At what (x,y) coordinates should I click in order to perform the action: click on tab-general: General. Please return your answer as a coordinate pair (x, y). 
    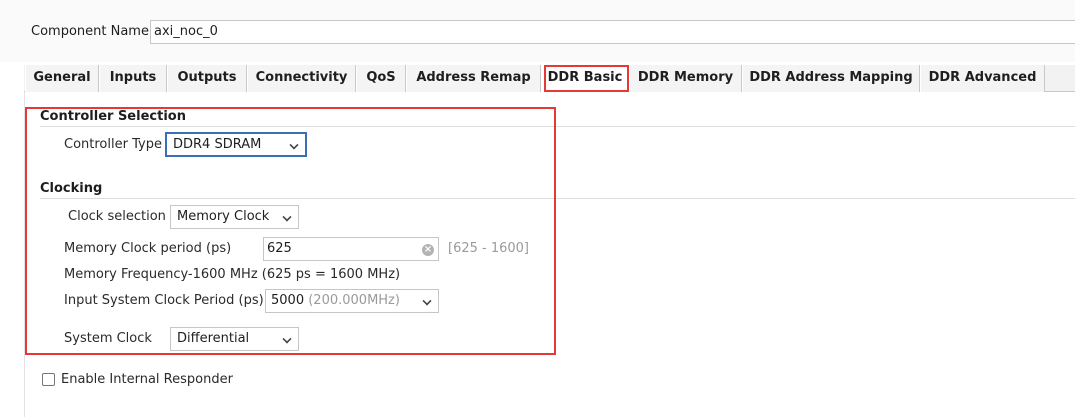
    Looking at the image, I should click on (62, 78).